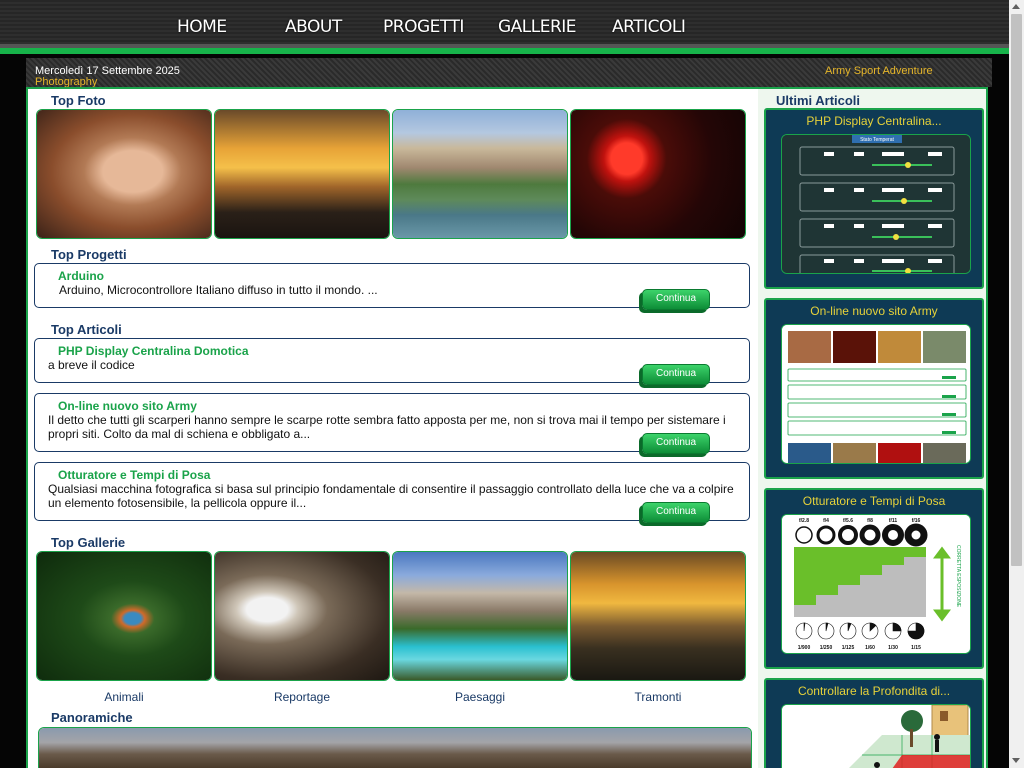 This screenshot has width=1024, height=768. I want to click on aperture-label: f/2.8, so click(804, 521).